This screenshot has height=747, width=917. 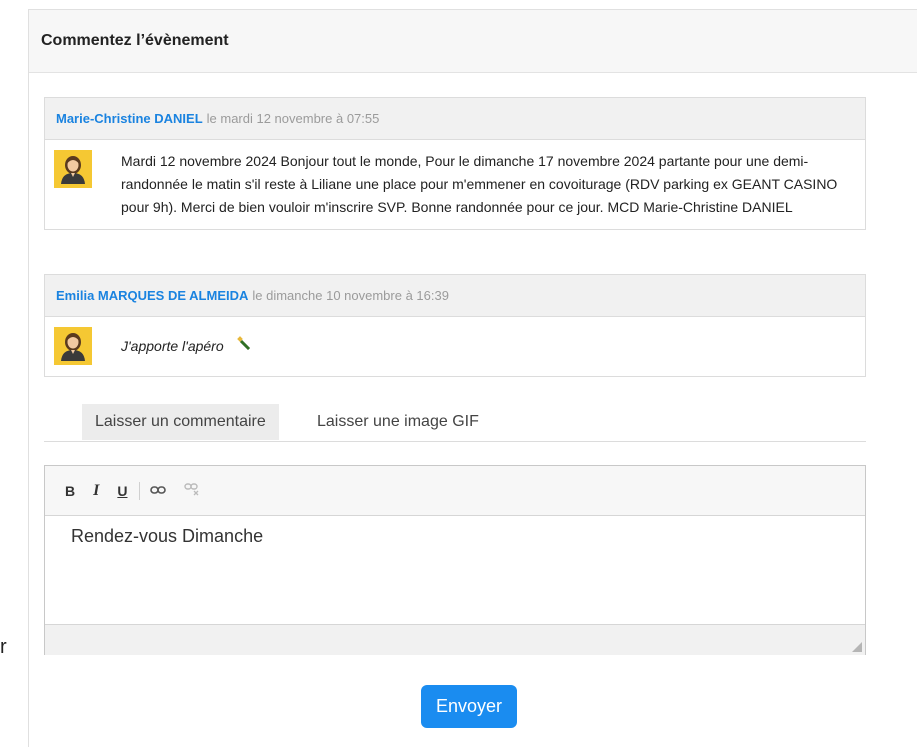 I want to click on resize-handle-icon, so click(x=857, y=647).